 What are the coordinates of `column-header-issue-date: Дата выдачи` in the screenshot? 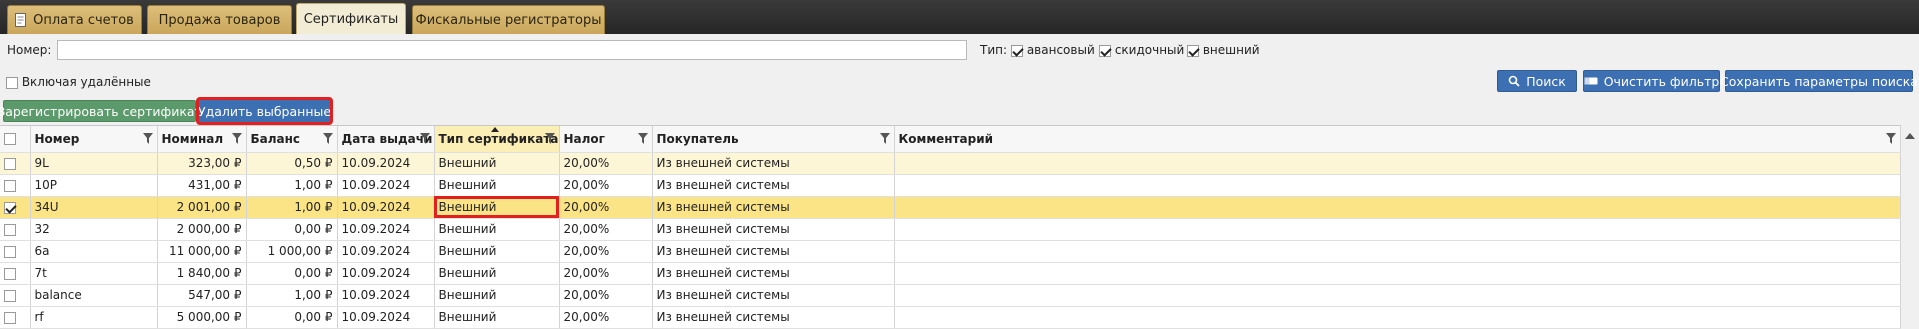 It's located at (386, 139).